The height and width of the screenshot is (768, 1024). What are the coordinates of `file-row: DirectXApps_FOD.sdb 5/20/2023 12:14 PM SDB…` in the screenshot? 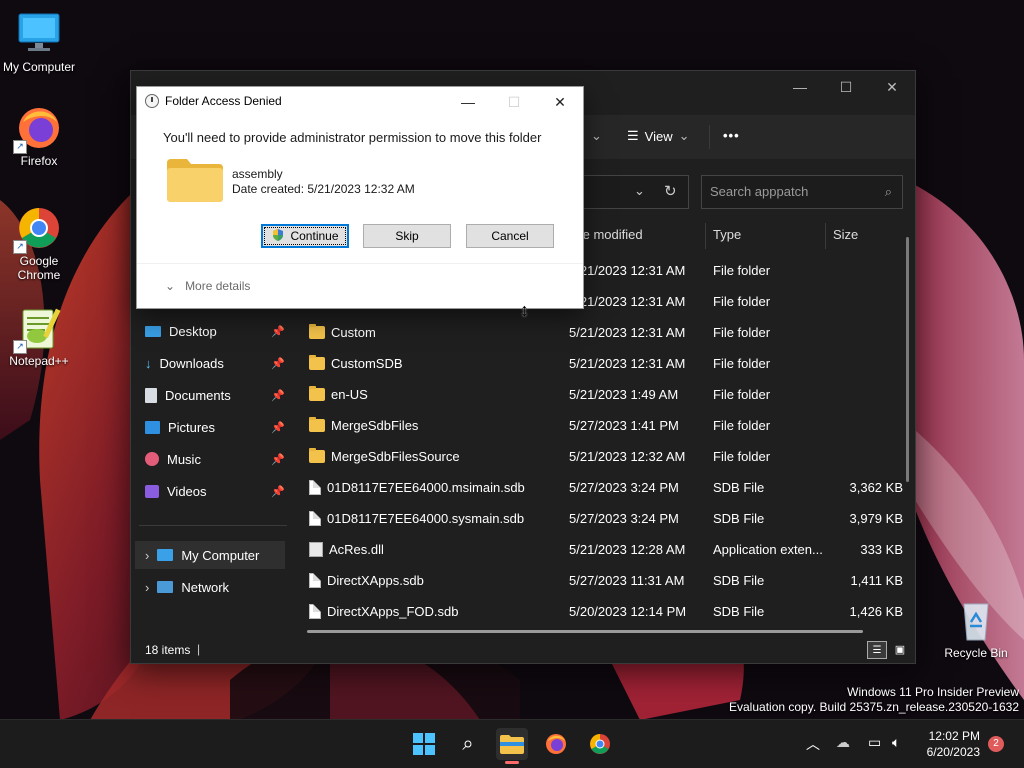 It's located at (603, 611).